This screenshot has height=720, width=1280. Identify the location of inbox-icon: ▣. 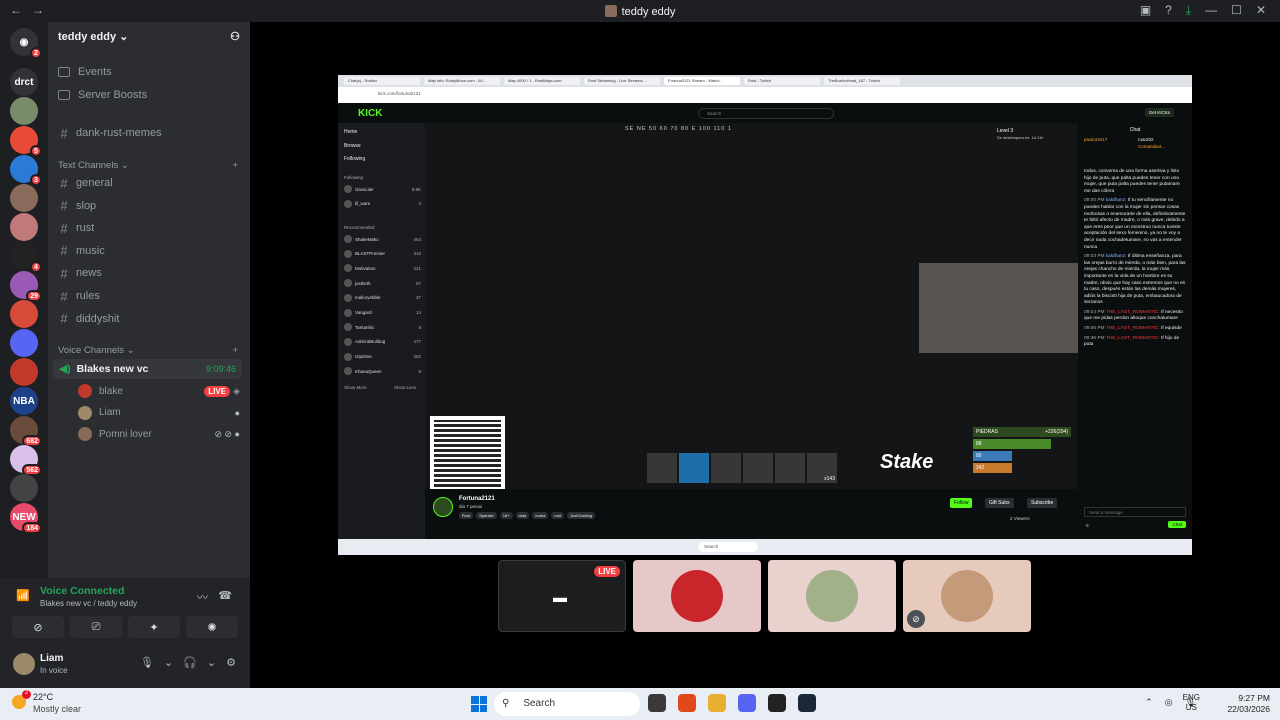
(1145, 10).